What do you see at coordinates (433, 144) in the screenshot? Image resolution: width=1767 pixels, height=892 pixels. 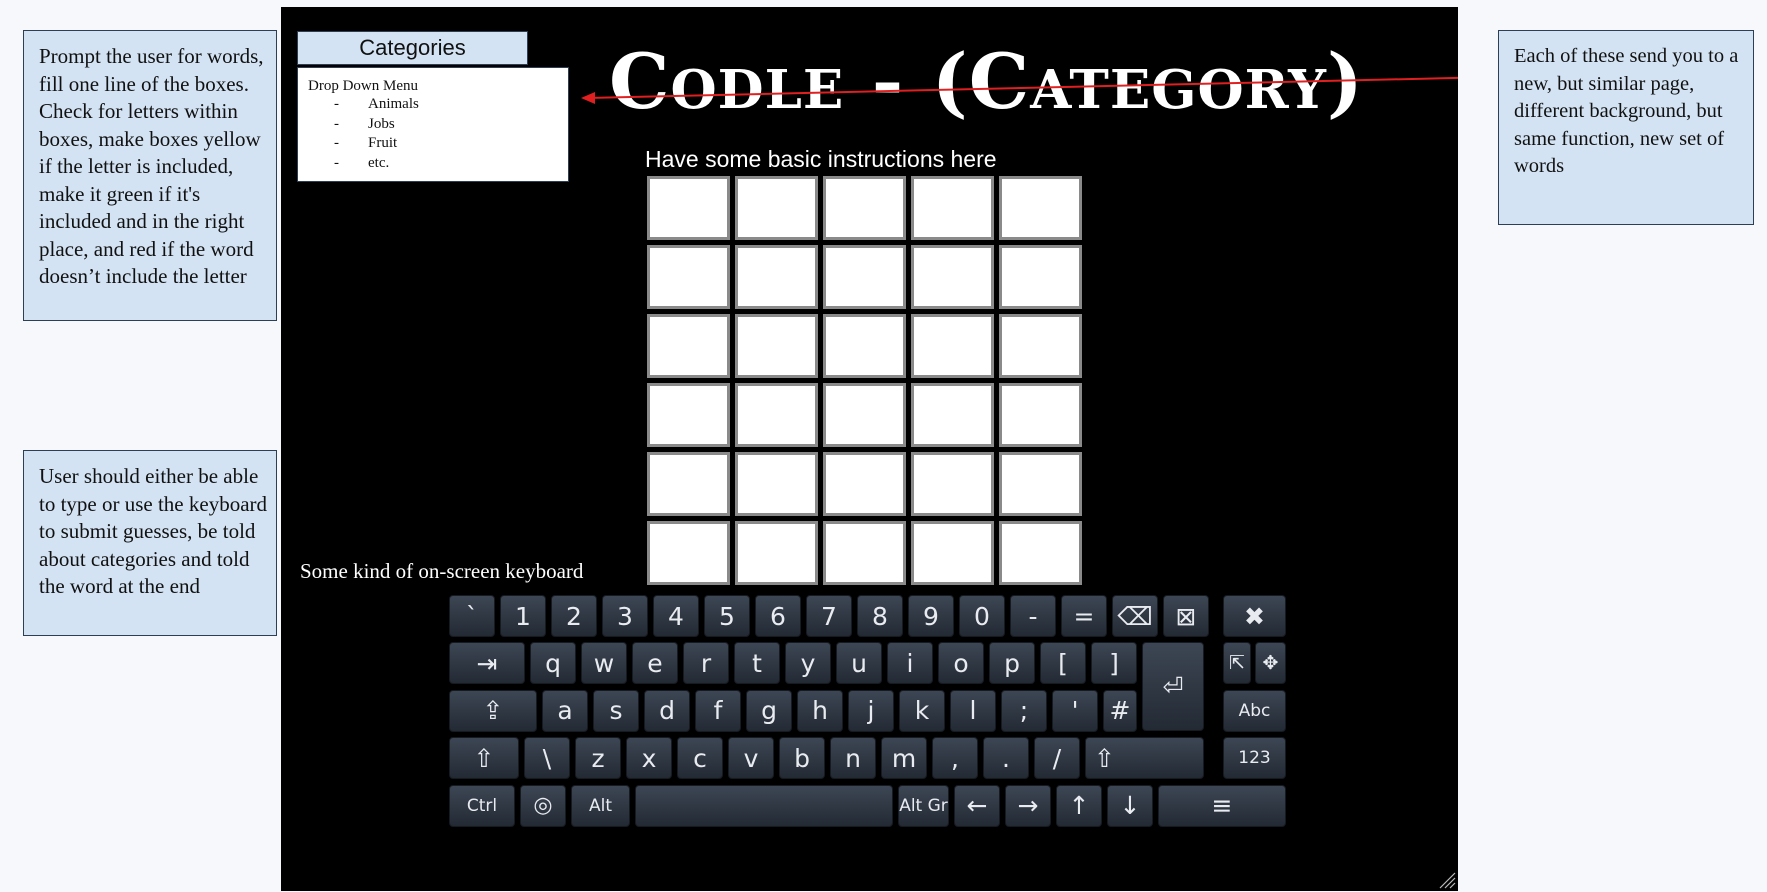 I see `dropdown-item-fruit: - Fruit` at bounding box center [433, 144].